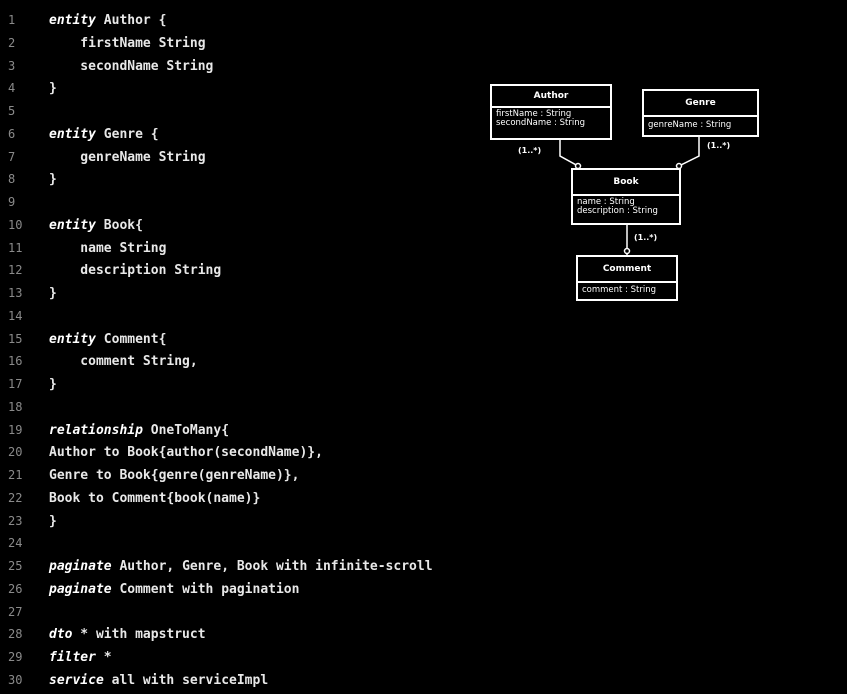 The image size is (847, 694). I want to click on code-text: Comment with pagination, so click(205, 589).